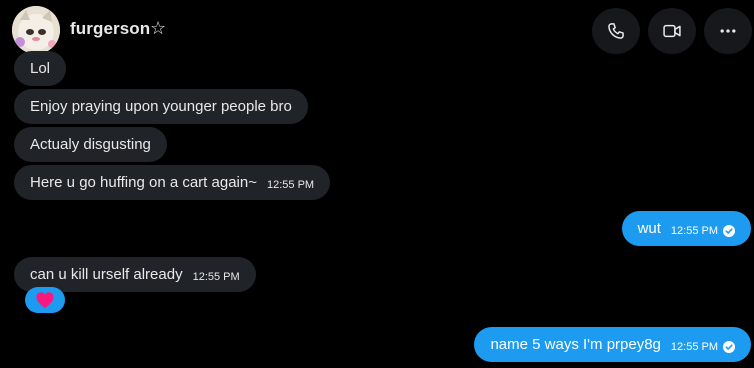 The image size is (754, 368). I want to click on message-bubble: wut 12:55 PM, so click(686, 228).